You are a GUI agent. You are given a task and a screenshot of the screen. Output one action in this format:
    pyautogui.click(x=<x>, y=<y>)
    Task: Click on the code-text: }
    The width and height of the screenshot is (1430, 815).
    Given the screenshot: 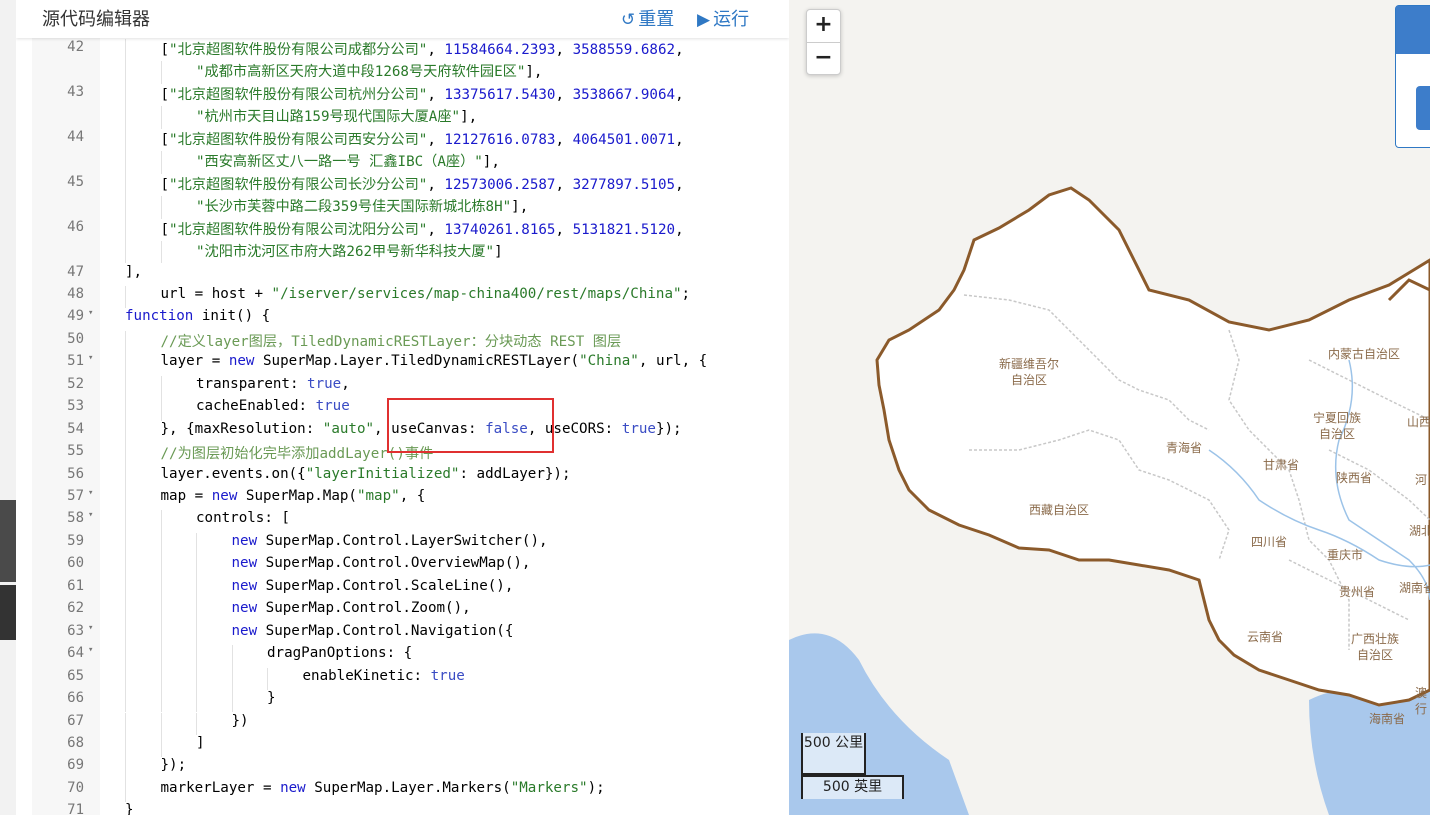 What is the action you would take?
    pyautogui.click(x=129, y=808)
    